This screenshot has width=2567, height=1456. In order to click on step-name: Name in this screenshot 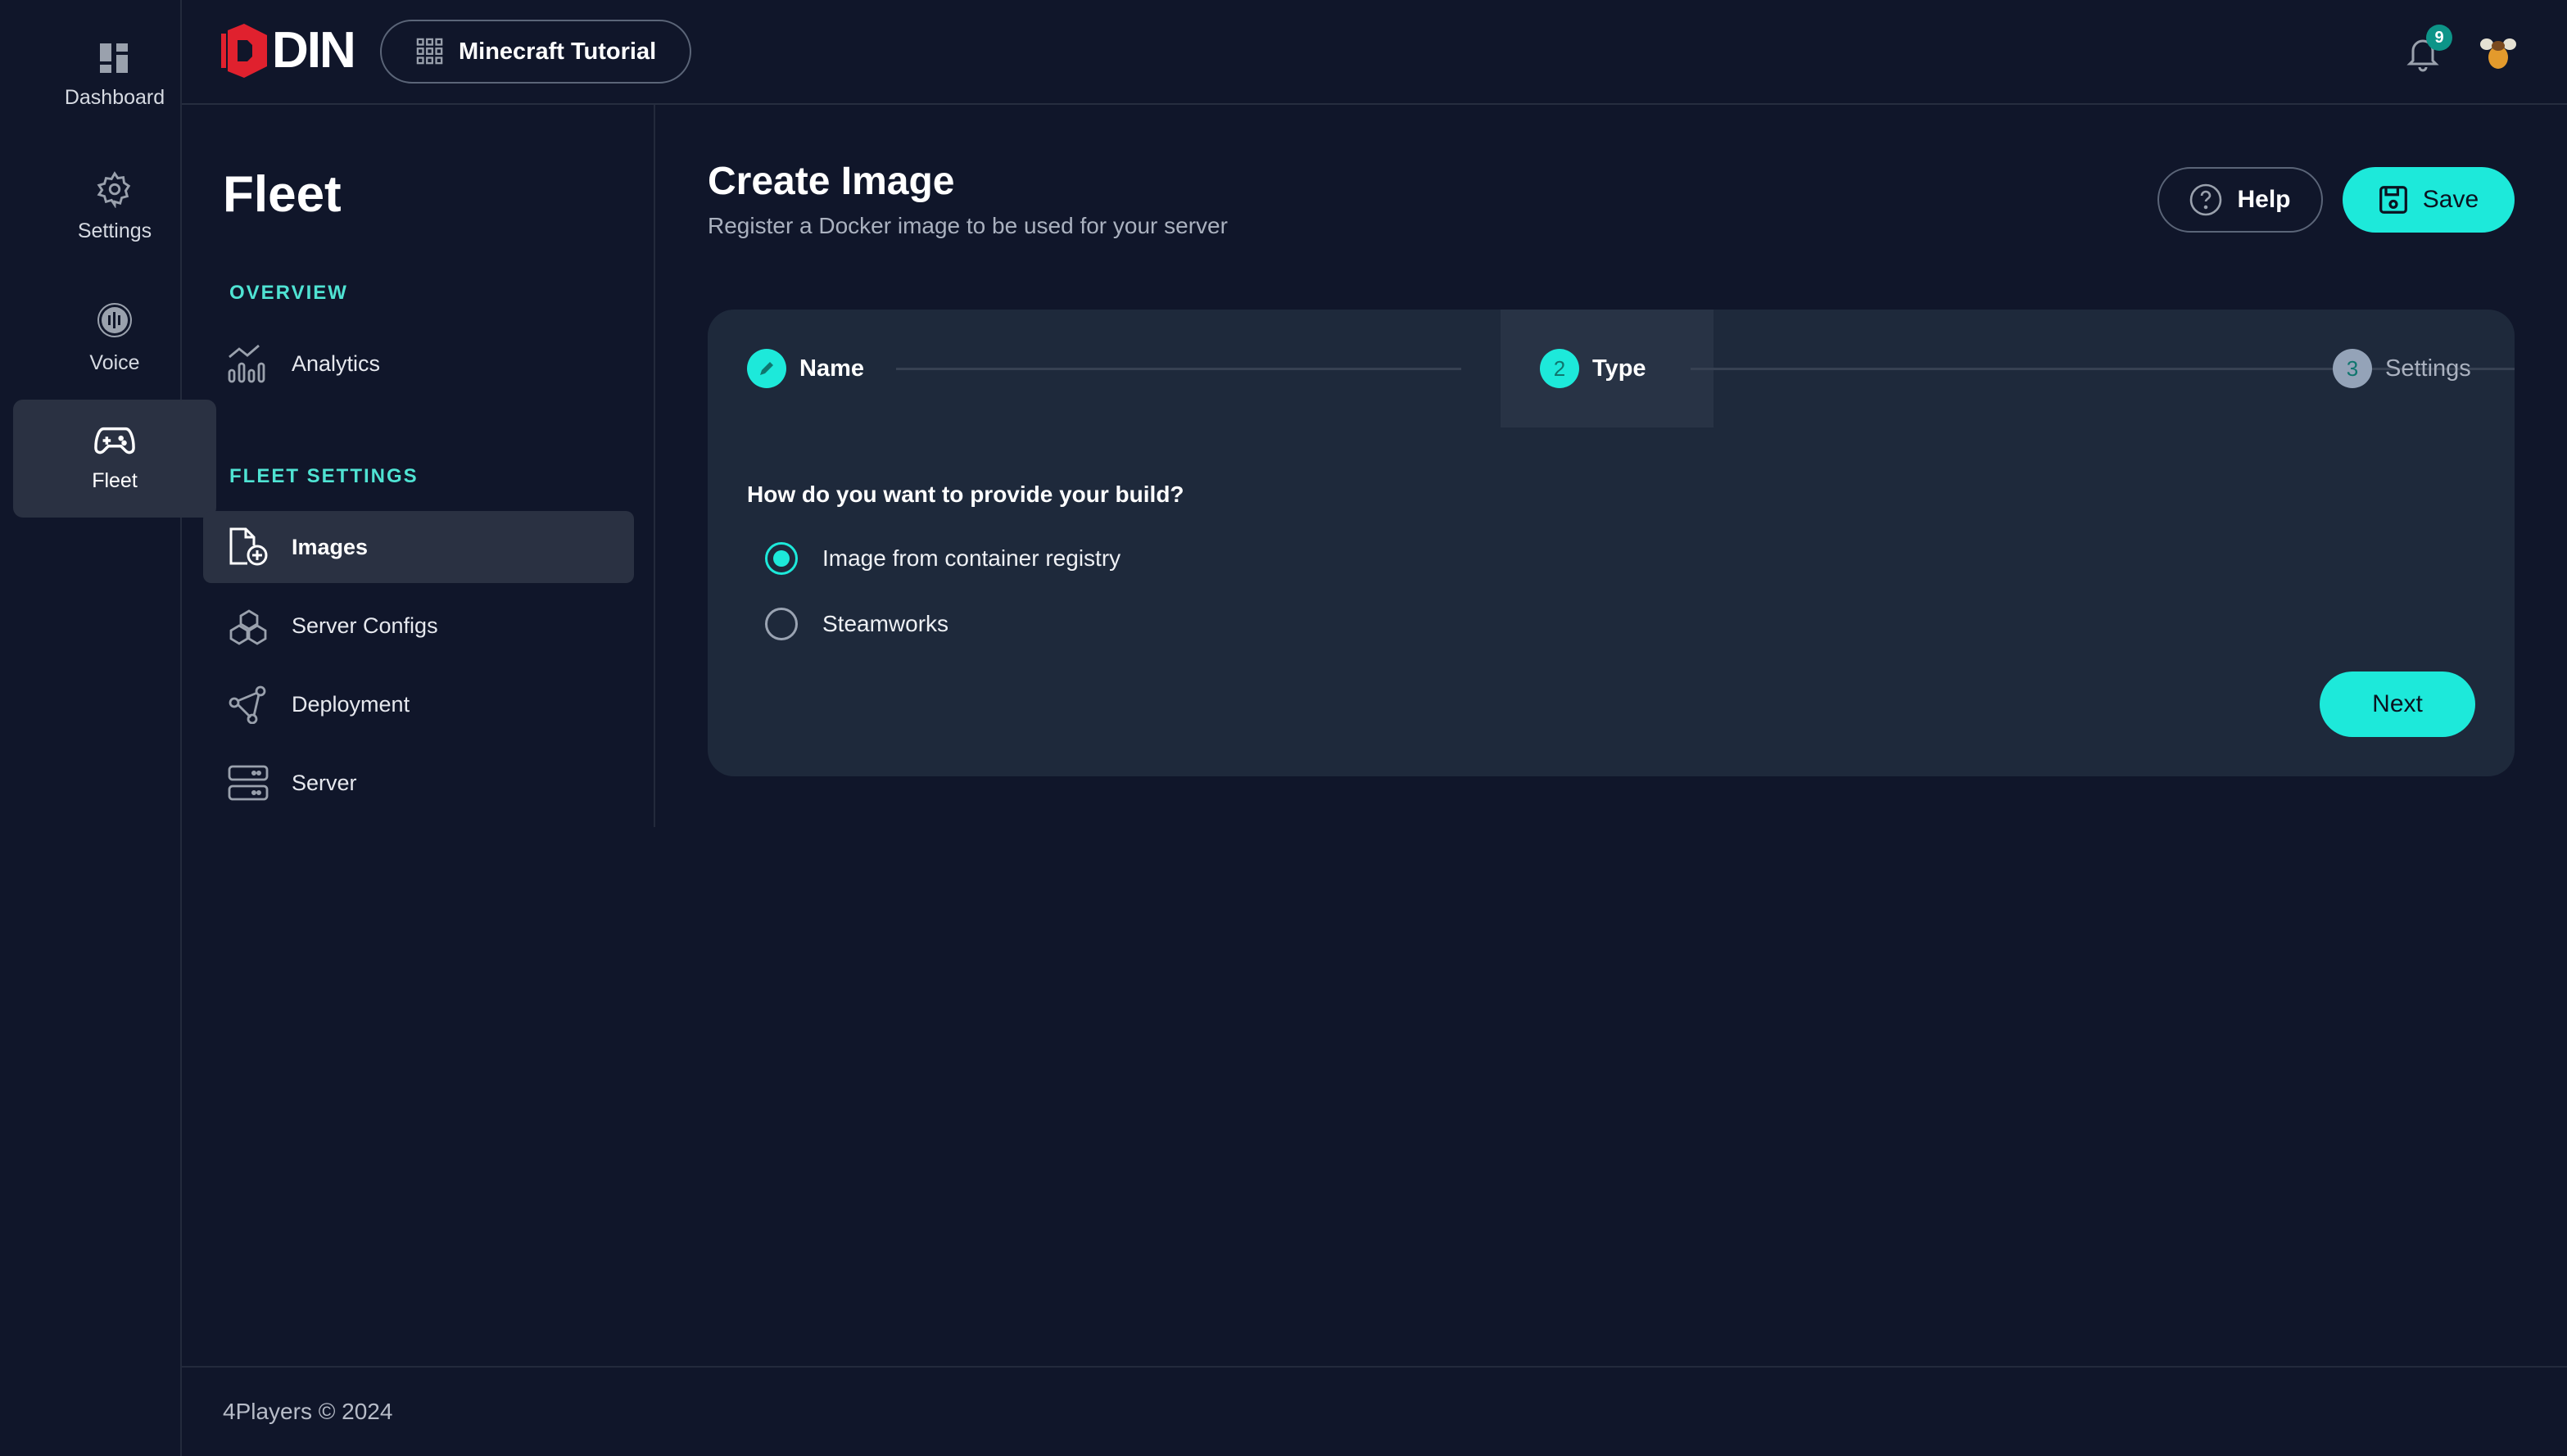, I will do `click(805, 368)`.